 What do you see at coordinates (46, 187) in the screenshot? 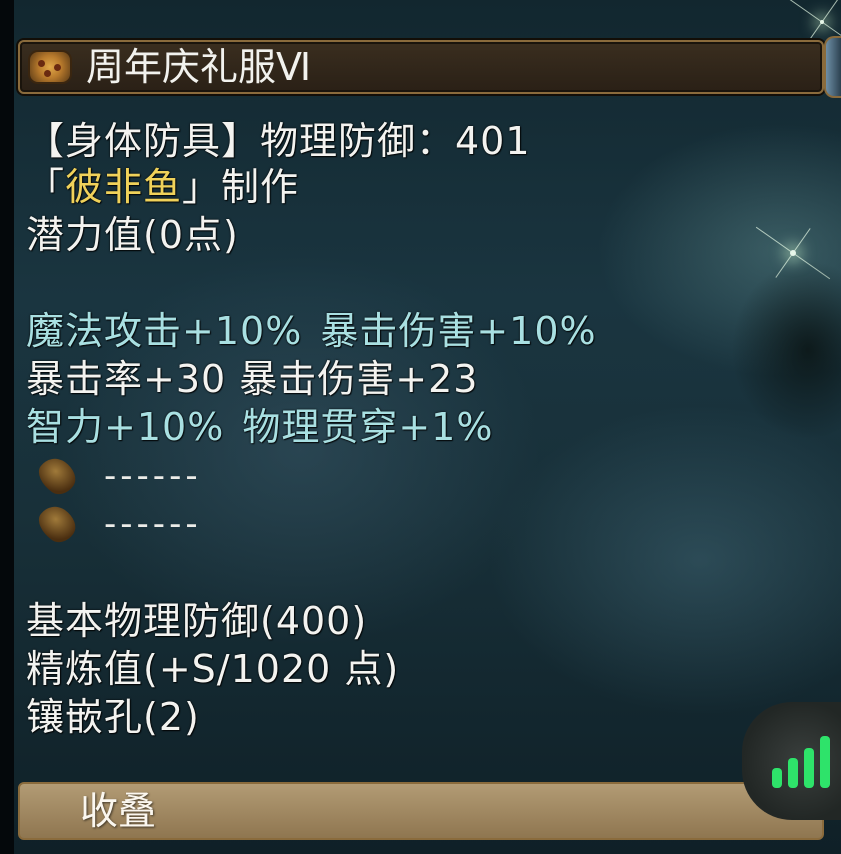
I see `maker-bracket-open: 「` at bounding box center [46, 187].